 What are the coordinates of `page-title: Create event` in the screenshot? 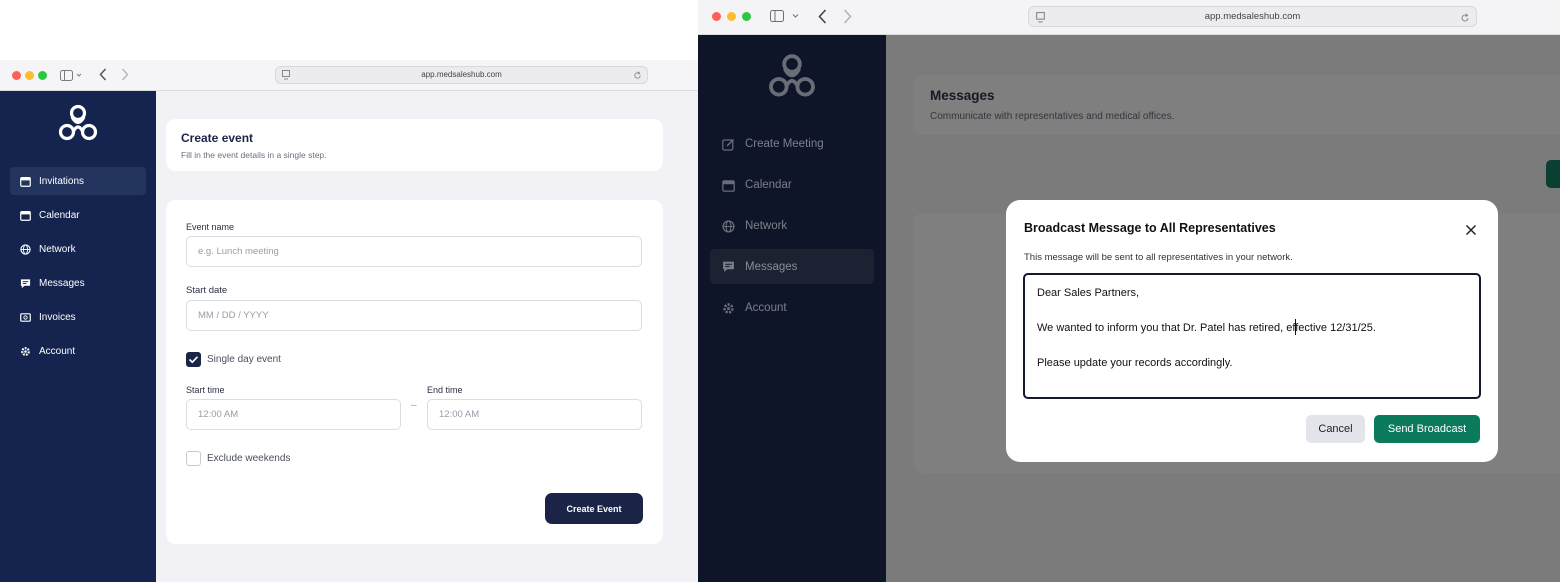 It's located at (217, 138).